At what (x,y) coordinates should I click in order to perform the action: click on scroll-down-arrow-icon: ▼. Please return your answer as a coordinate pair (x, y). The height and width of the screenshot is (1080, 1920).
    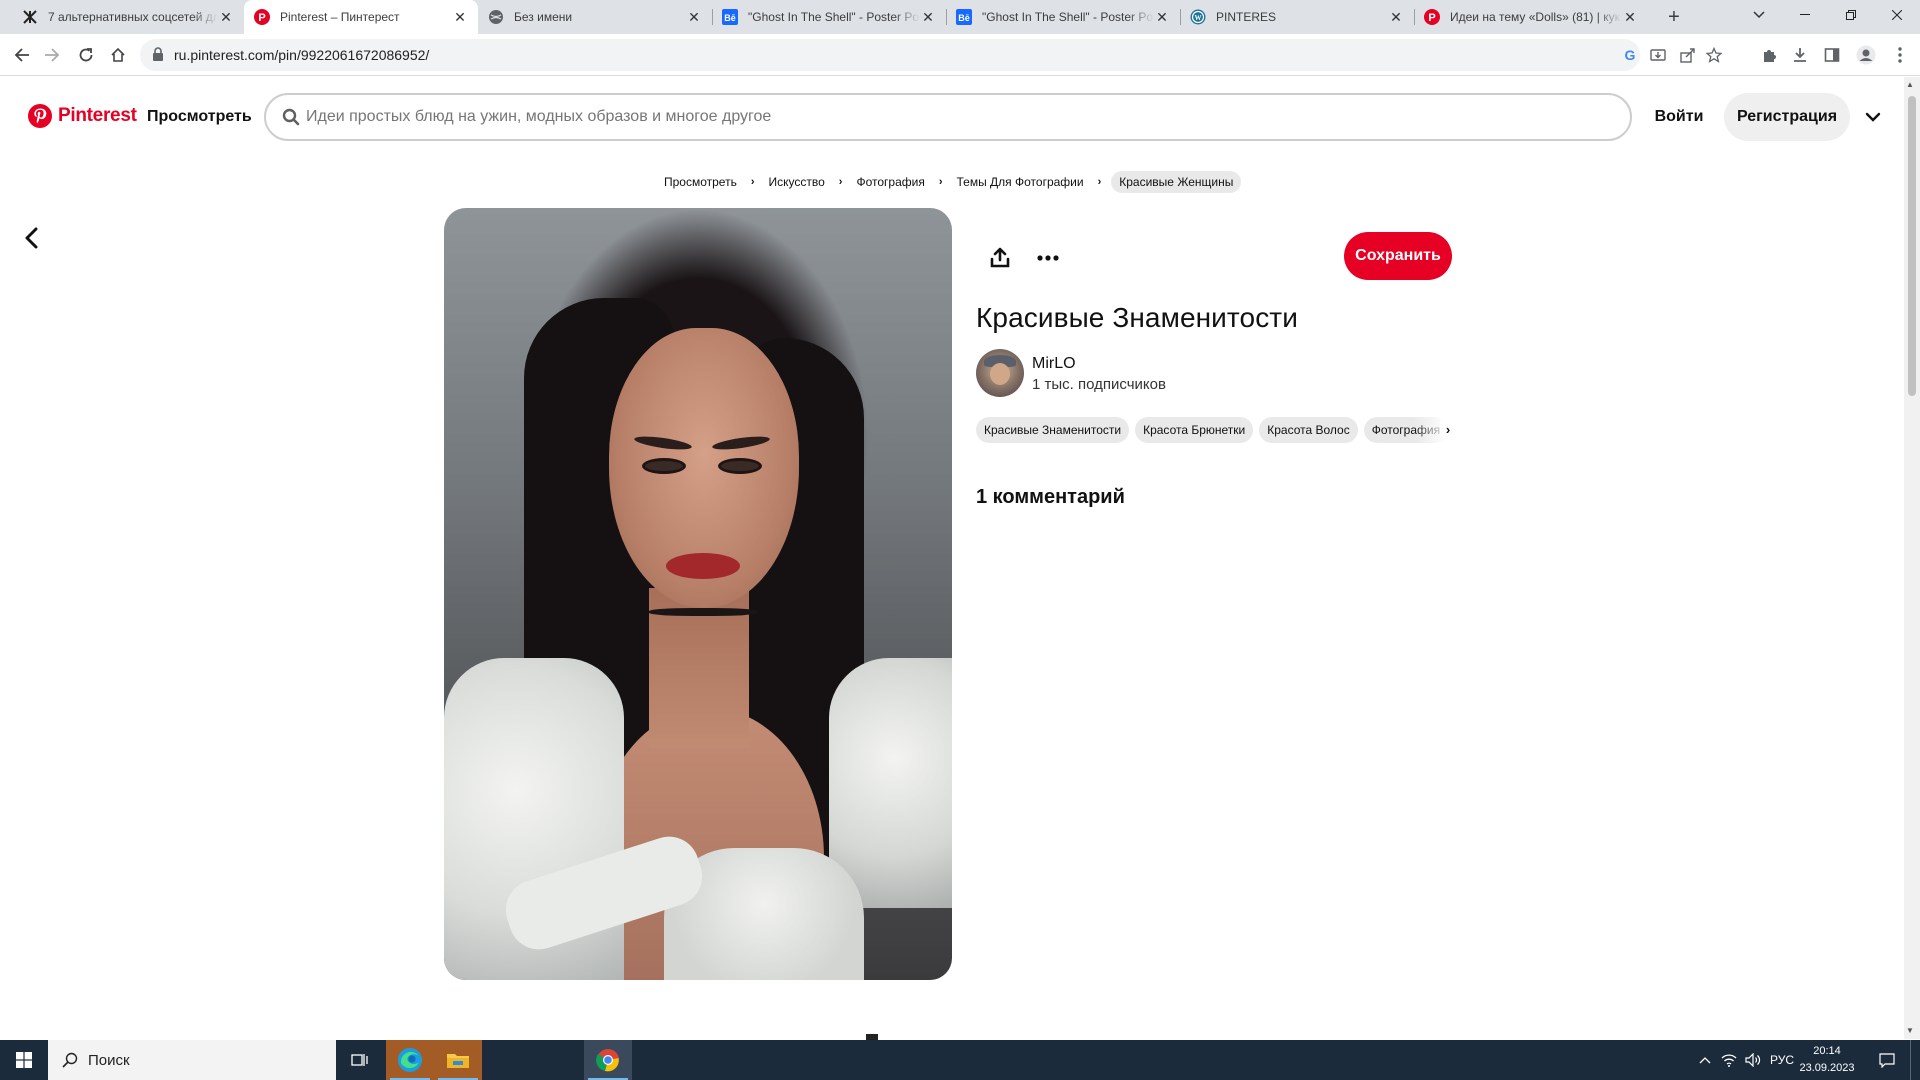
    Looking at the image, I should click on (1910, 1030).